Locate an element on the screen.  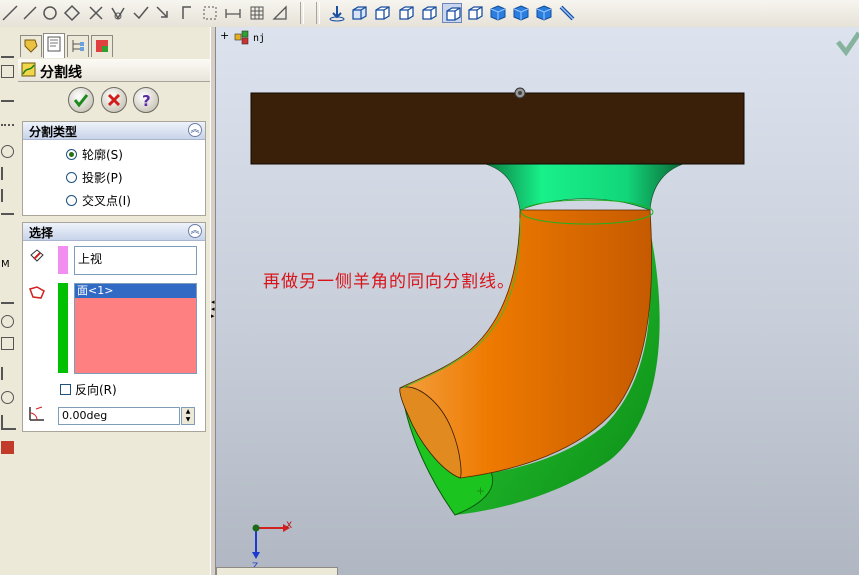
view-cube-4-icon is located at coordinates (429, 13).